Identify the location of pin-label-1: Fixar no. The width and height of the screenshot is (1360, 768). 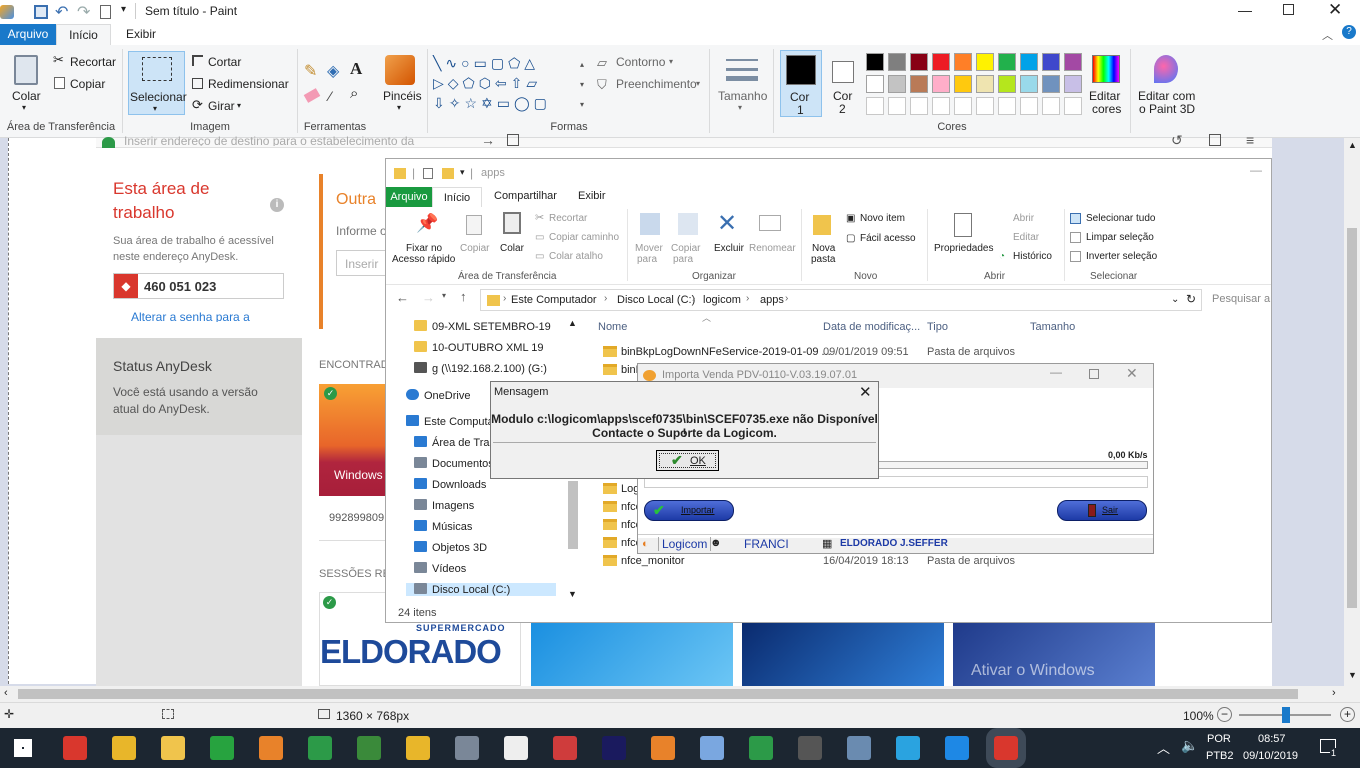
(424, 248).